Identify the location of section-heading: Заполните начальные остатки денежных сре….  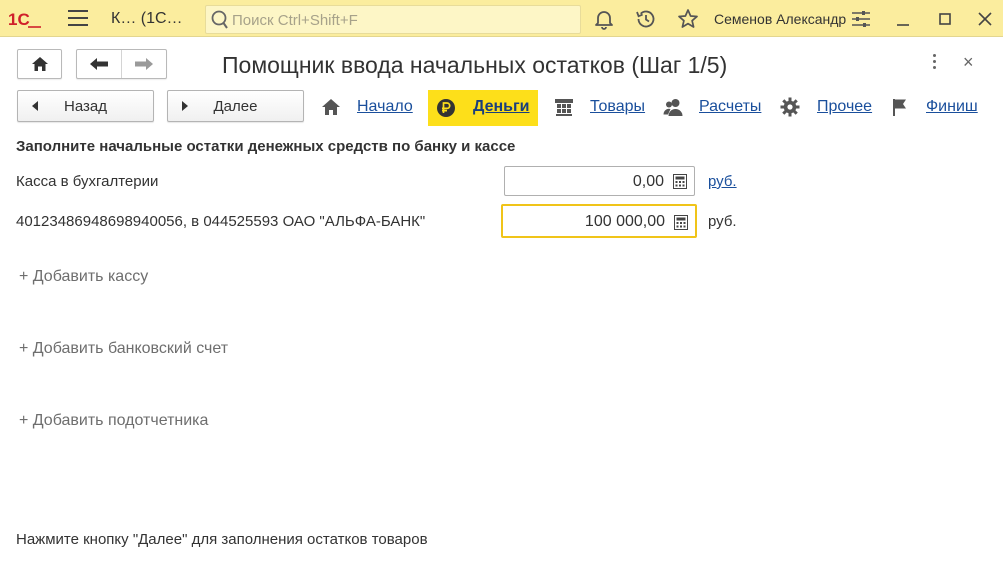
(266, 146).